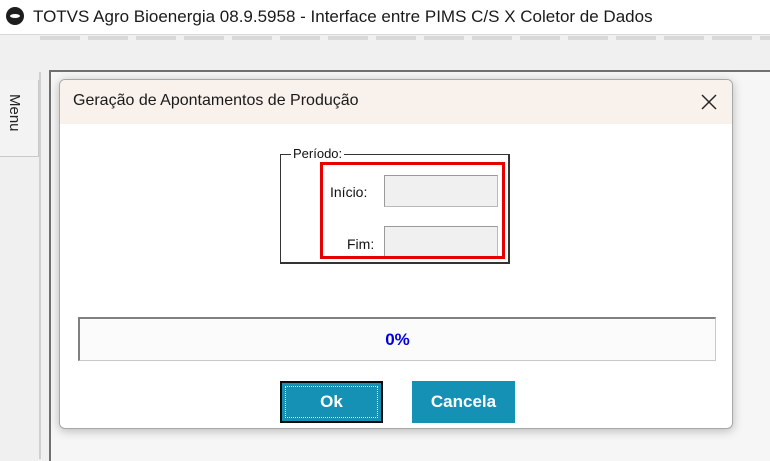  I want to click on progress-bar: 0%, so click(397, 339).